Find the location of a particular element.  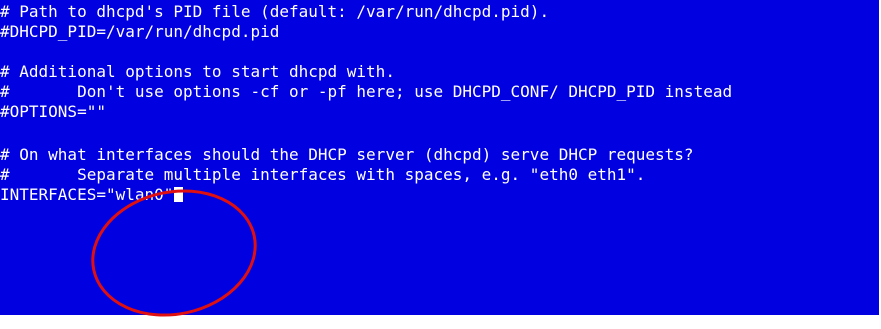

text-cursor is located at coordinates (179, 194).